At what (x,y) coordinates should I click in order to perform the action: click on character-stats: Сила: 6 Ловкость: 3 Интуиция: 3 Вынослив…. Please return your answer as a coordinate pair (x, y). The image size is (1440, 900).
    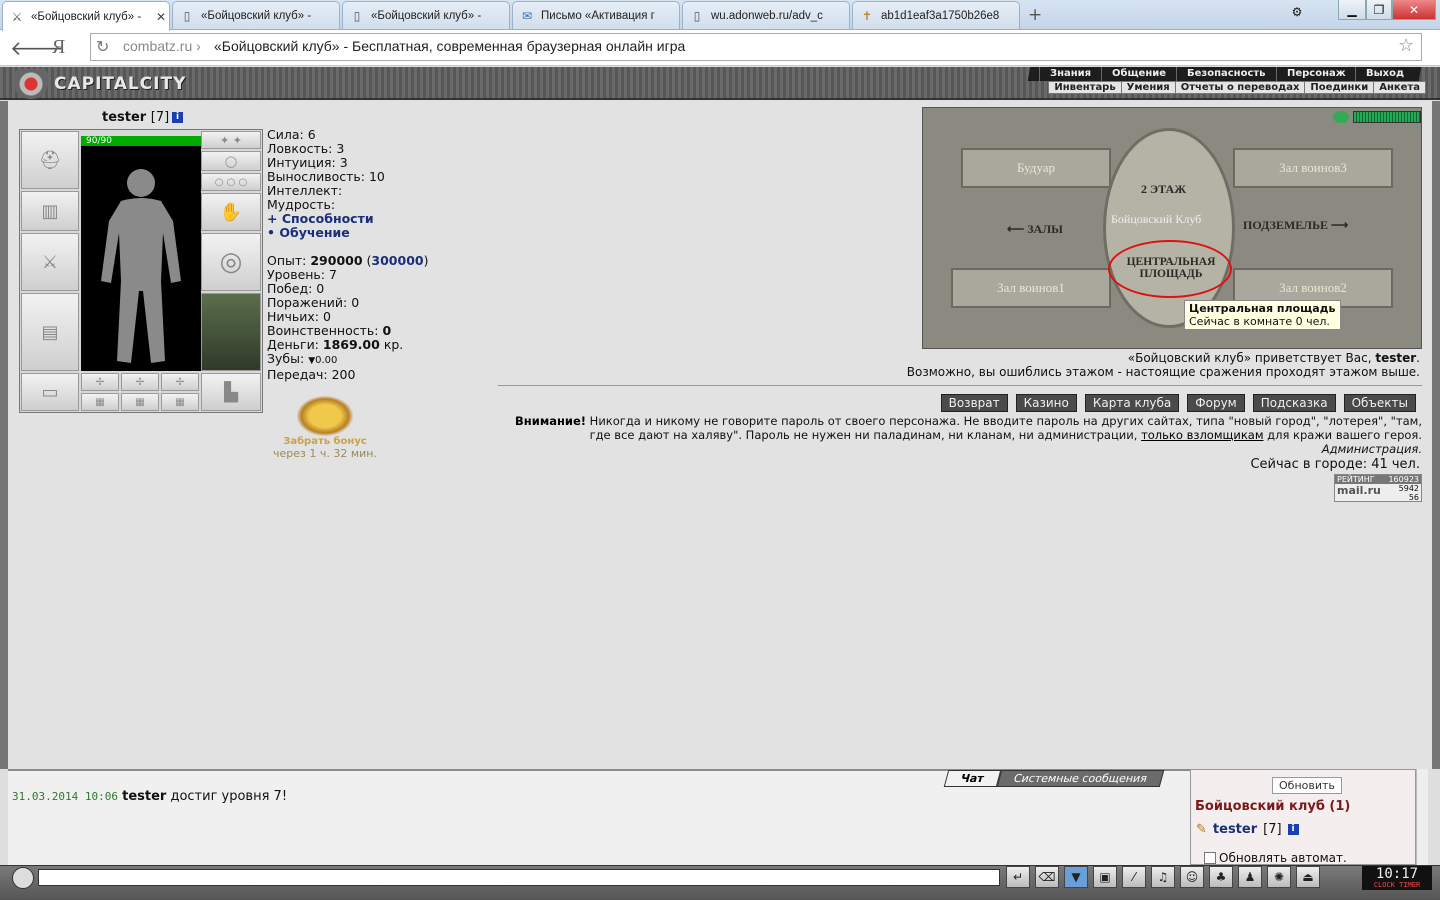
    Looking at the image, I should click on (347, 255).